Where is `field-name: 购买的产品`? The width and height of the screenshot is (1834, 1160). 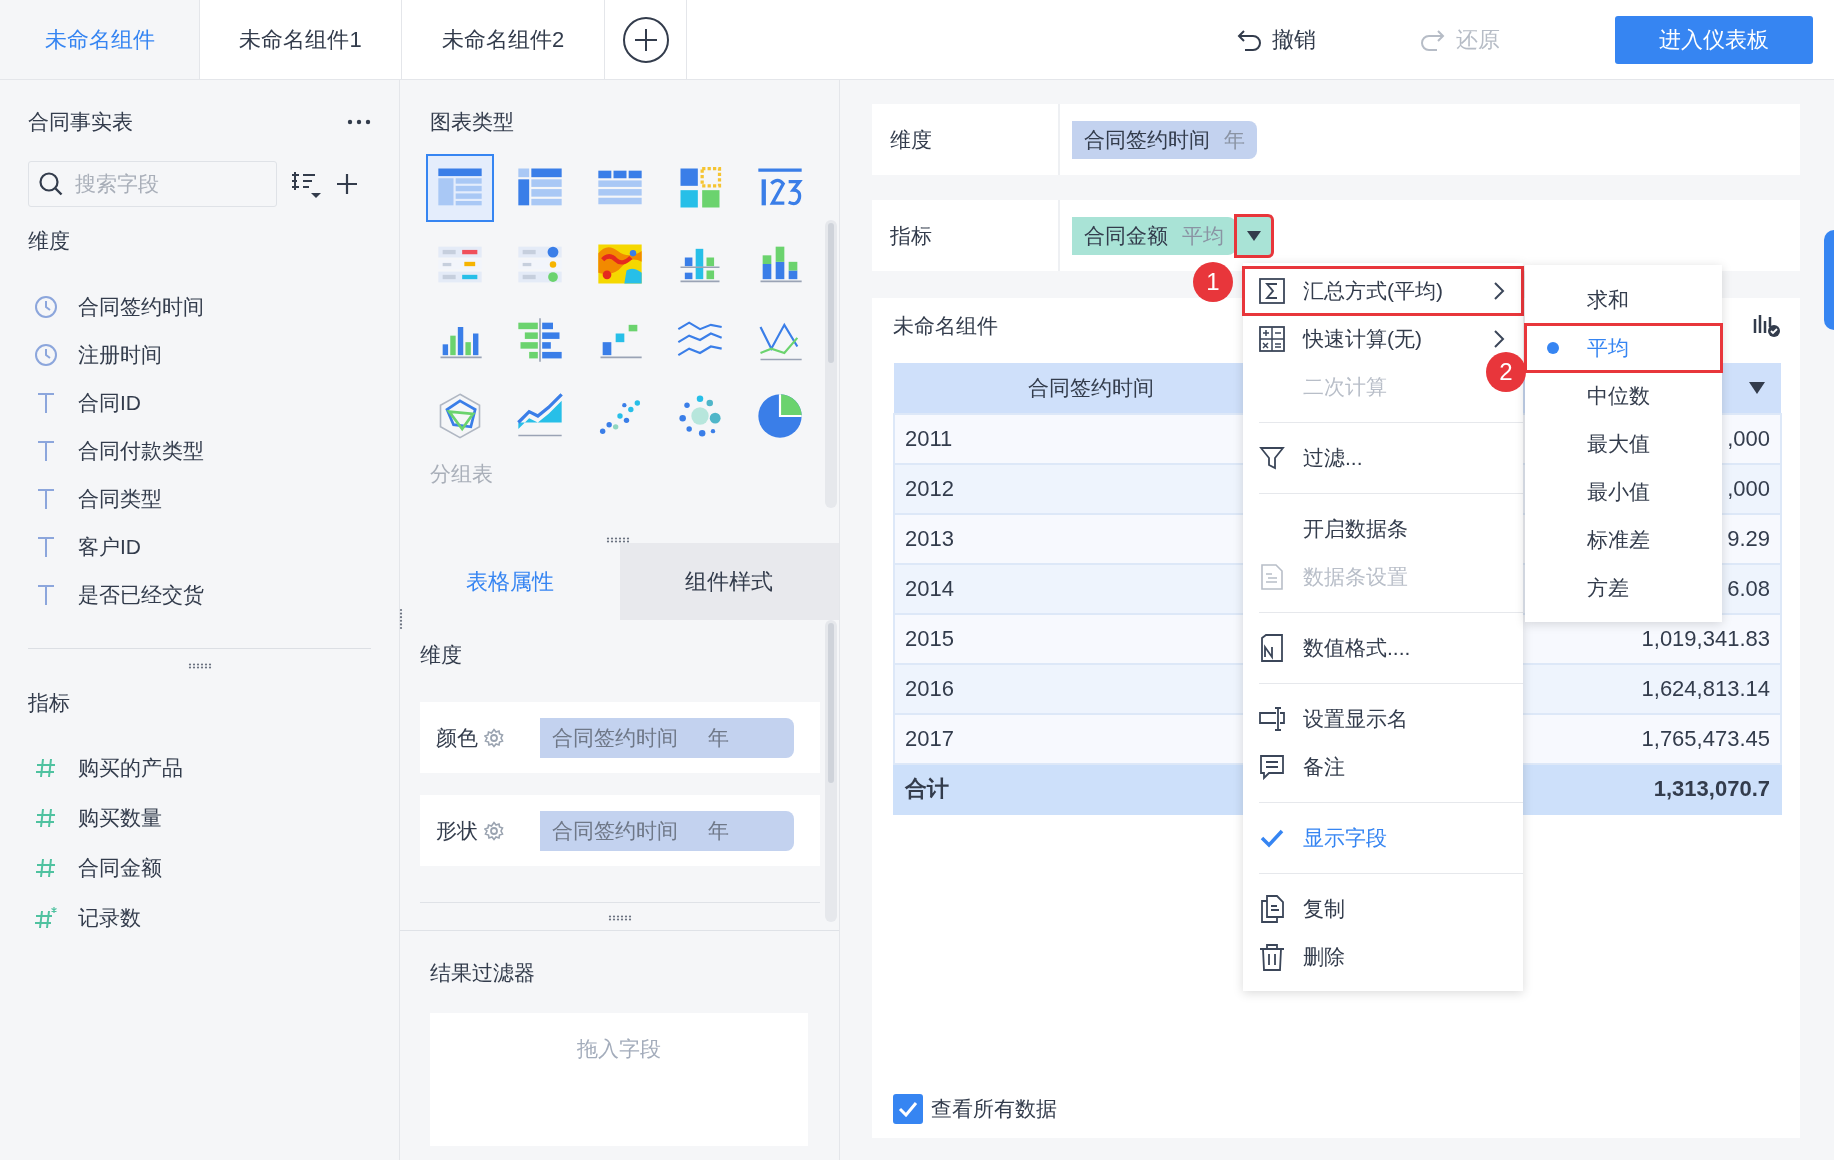 field-name: 购买的产品 is located at coordinates (130, 768).